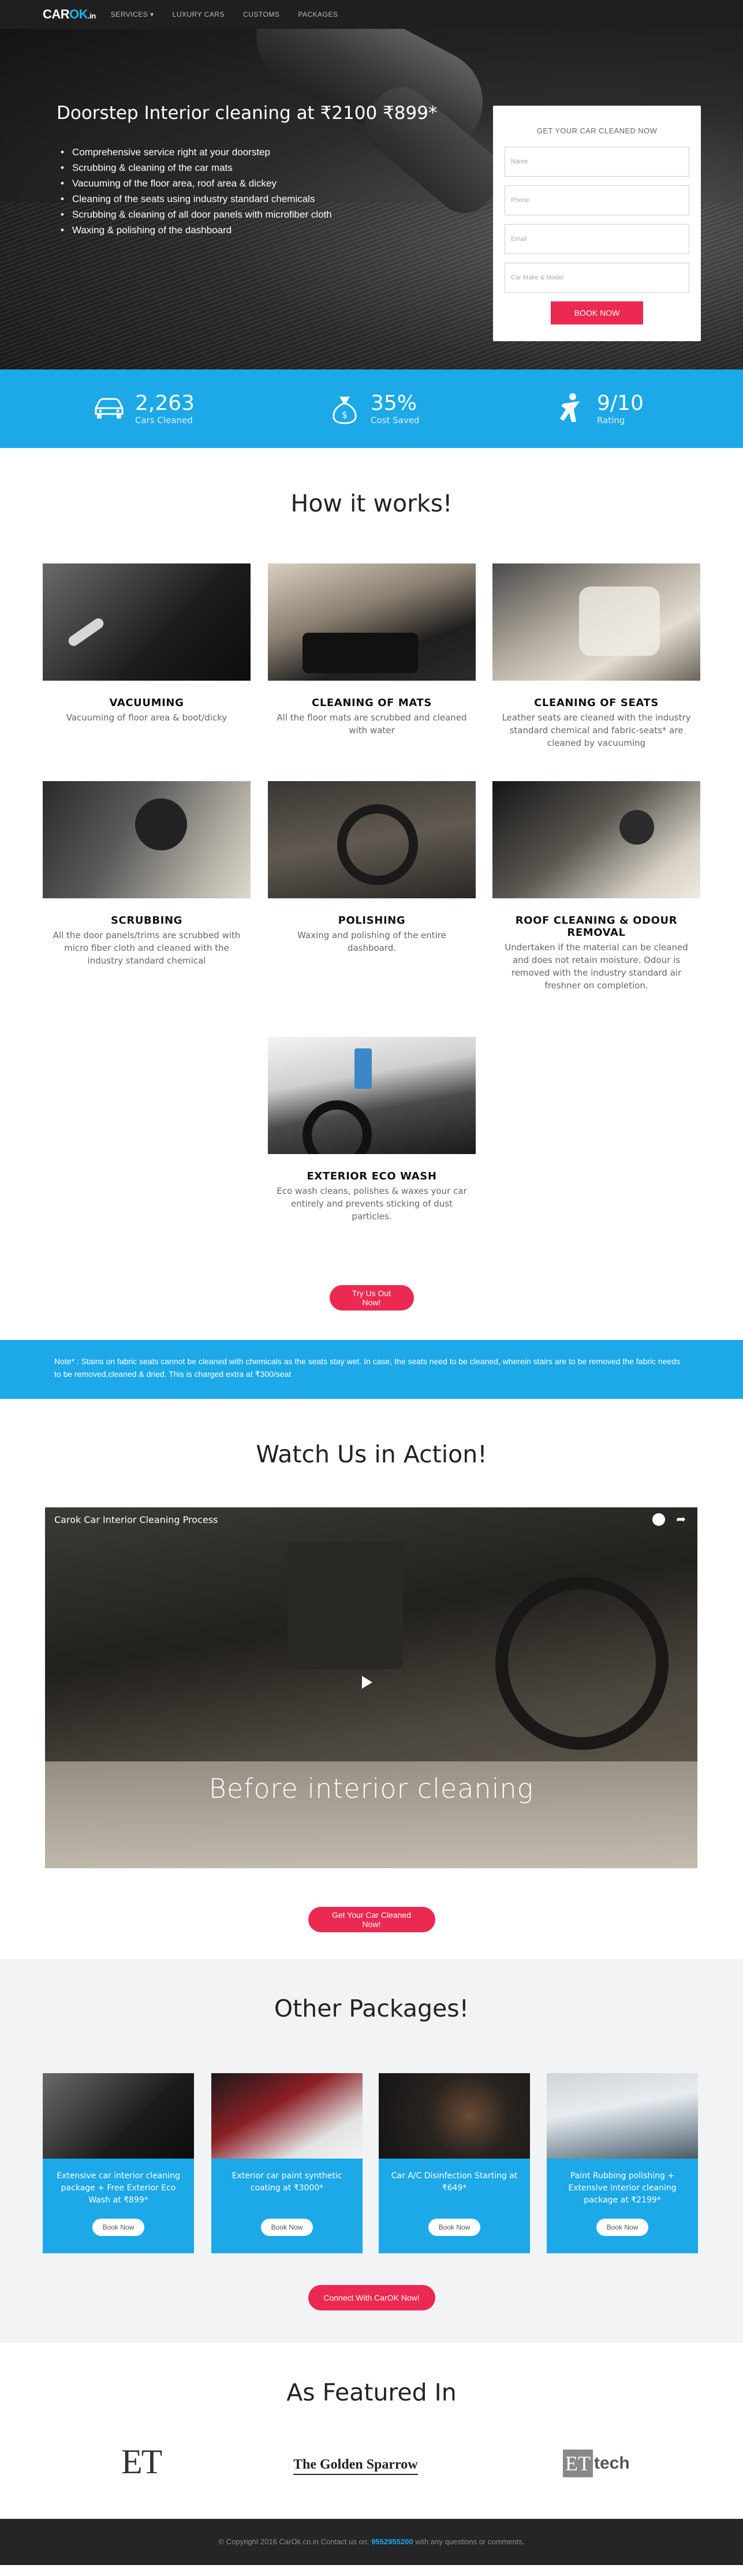  I want to click on step-title: CLEANING OF MATS, so click(372, 703).